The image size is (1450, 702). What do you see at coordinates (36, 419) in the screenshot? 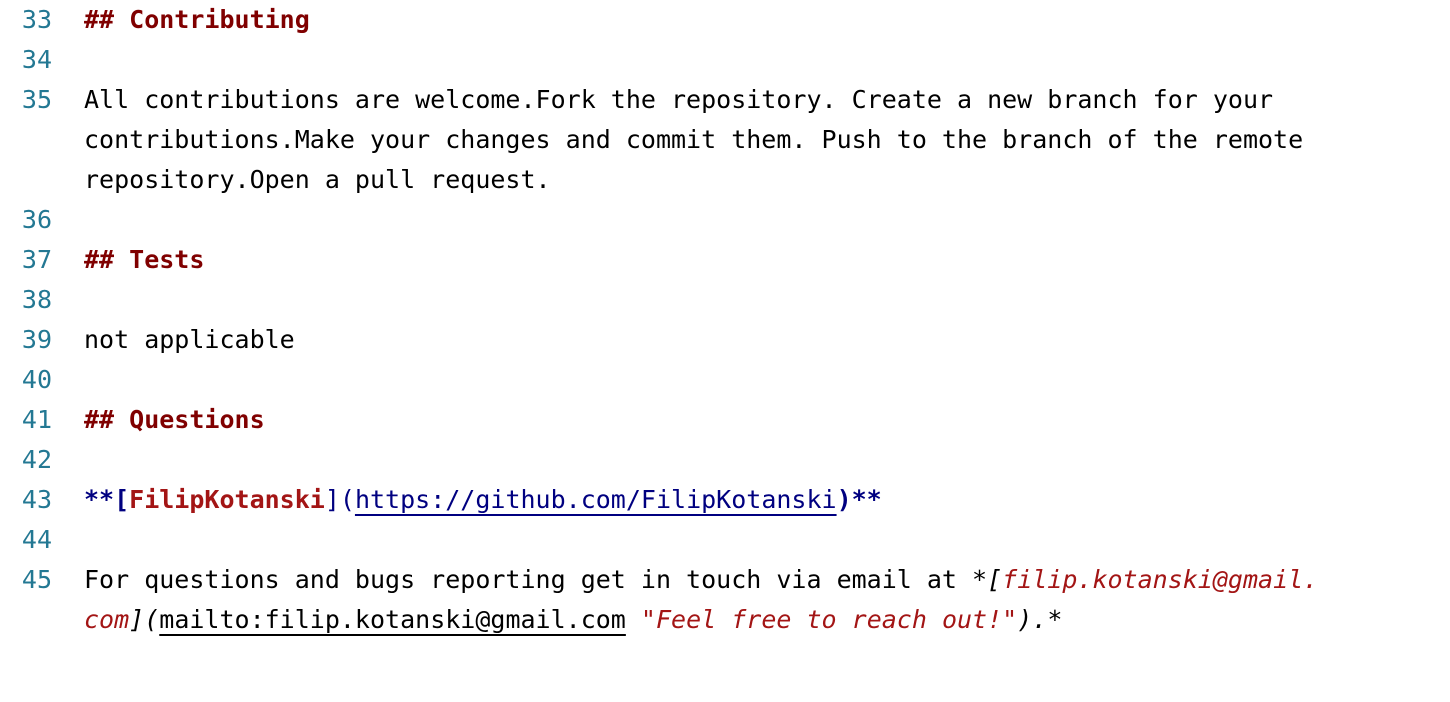
I see `line-number: 41` at bounding box center [36, 419].